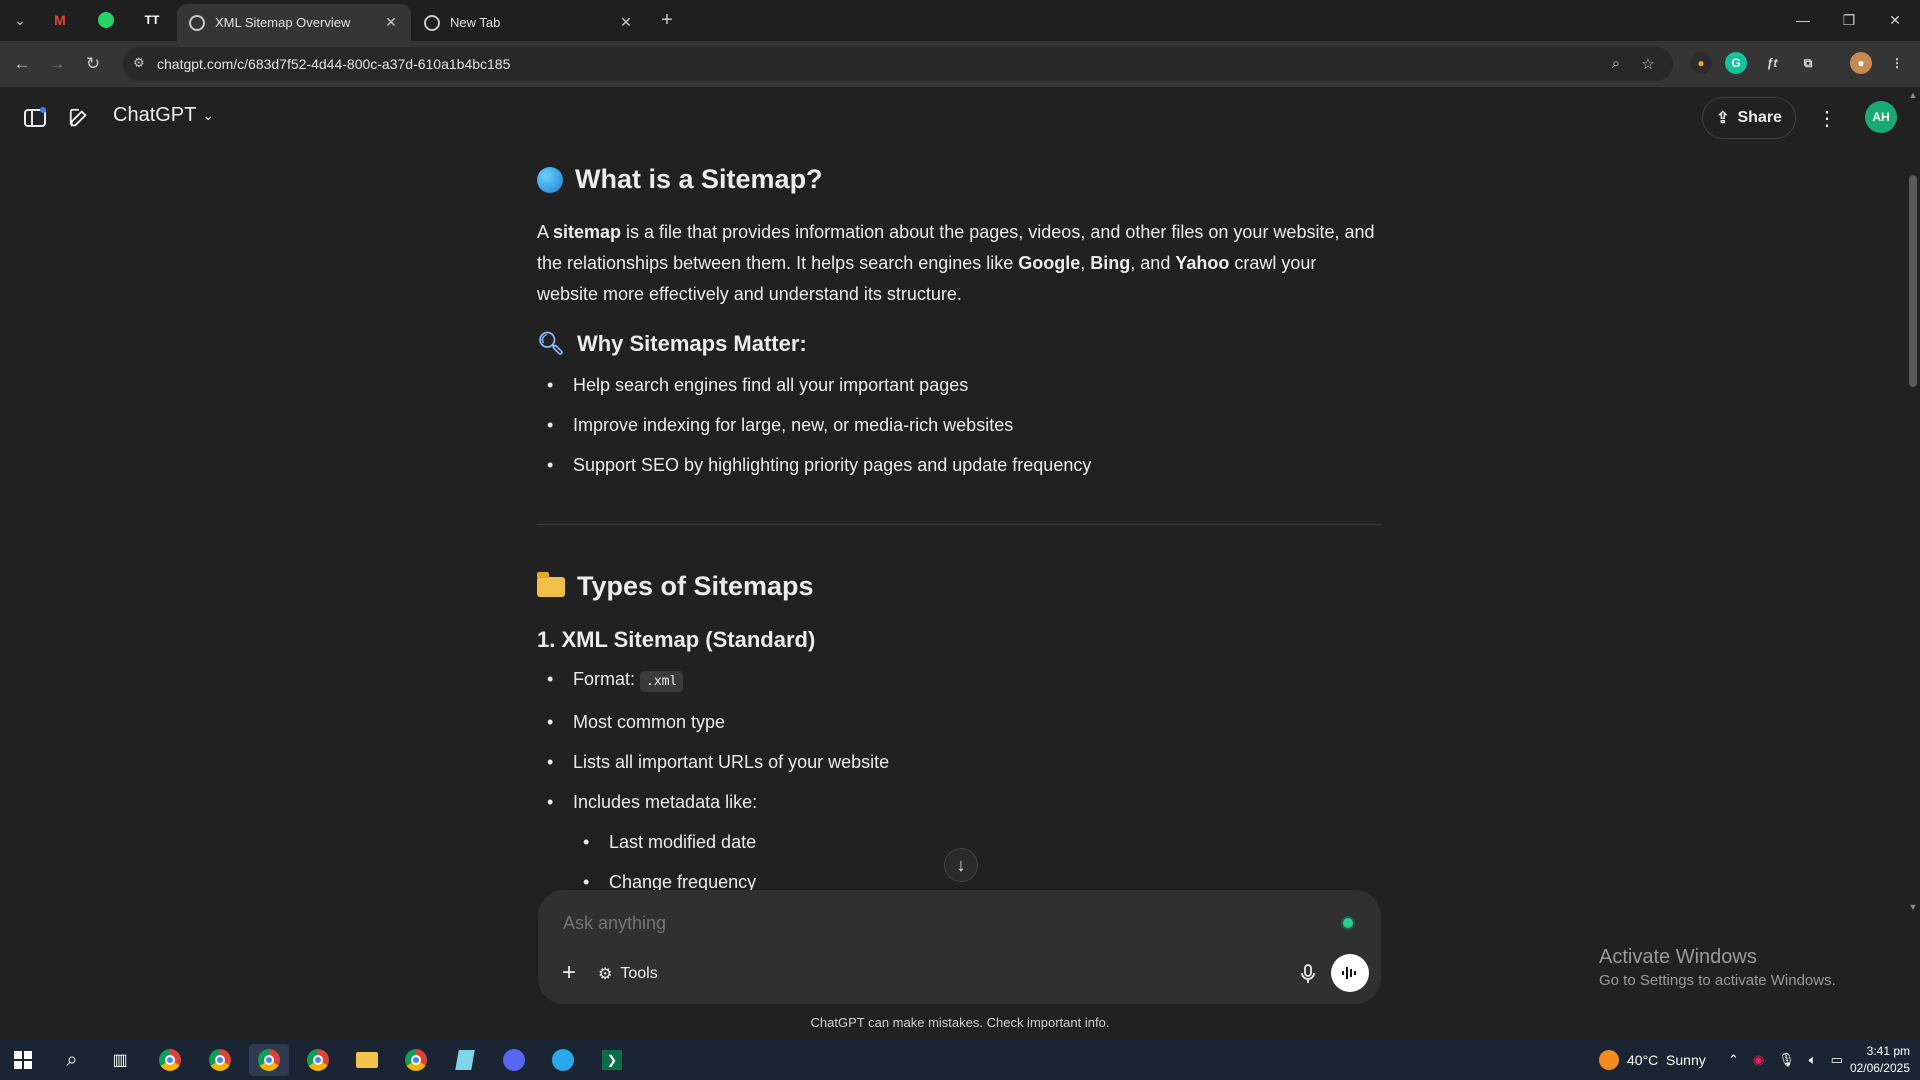 This screenshot has width=1920, height=1080. I want to click on section-heading-why: 🔍︎ Why Sitemaps Matter:, so click(672, 344).